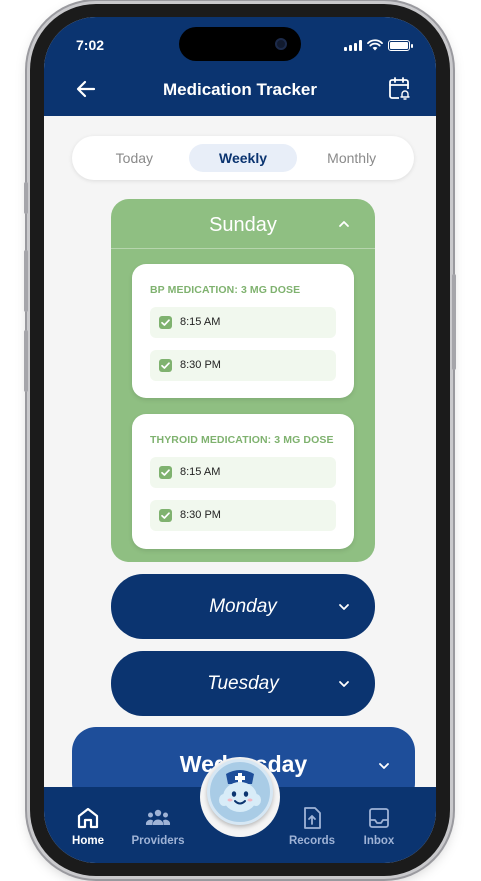 The width and height of the screenshot is (481, 881). What do you see at coordinates (312, 818) in the screenshot?
I see `document-upload-icon` at bounding box center [312, 818].